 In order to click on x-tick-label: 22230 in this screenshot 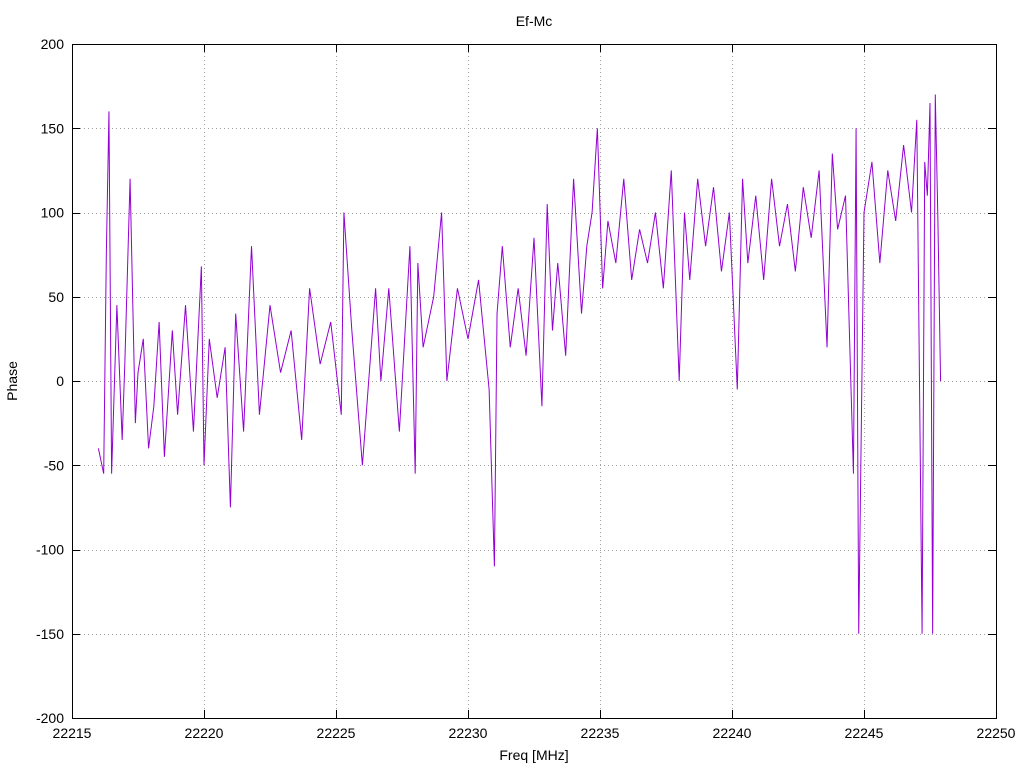, I will do `click(468, 733)`.